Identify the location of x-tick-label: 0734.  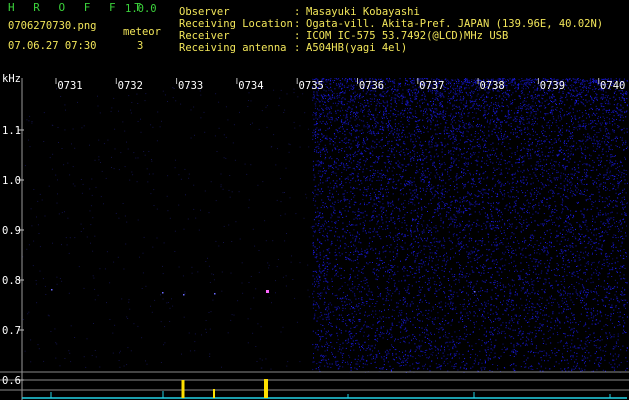
(250, 86).